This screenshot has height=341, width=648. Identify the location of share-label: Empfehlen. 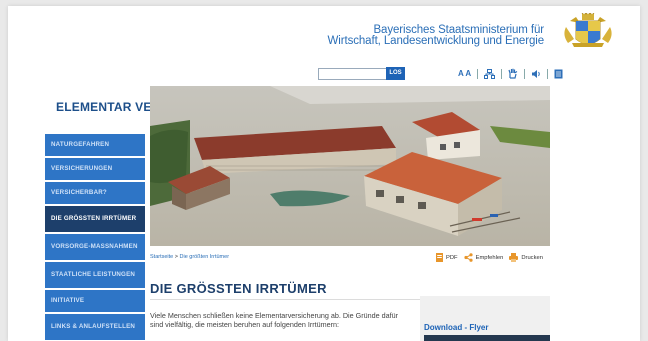
(489, 257).